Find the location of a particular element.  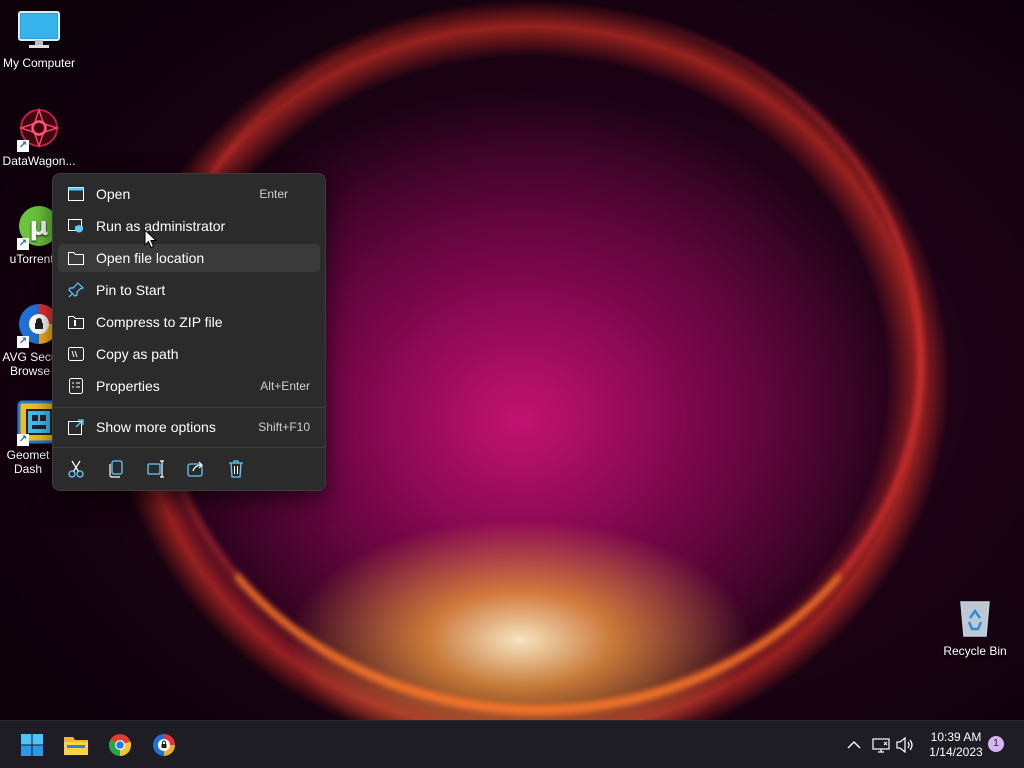

volume-icon is located at coordinates (905, 745).